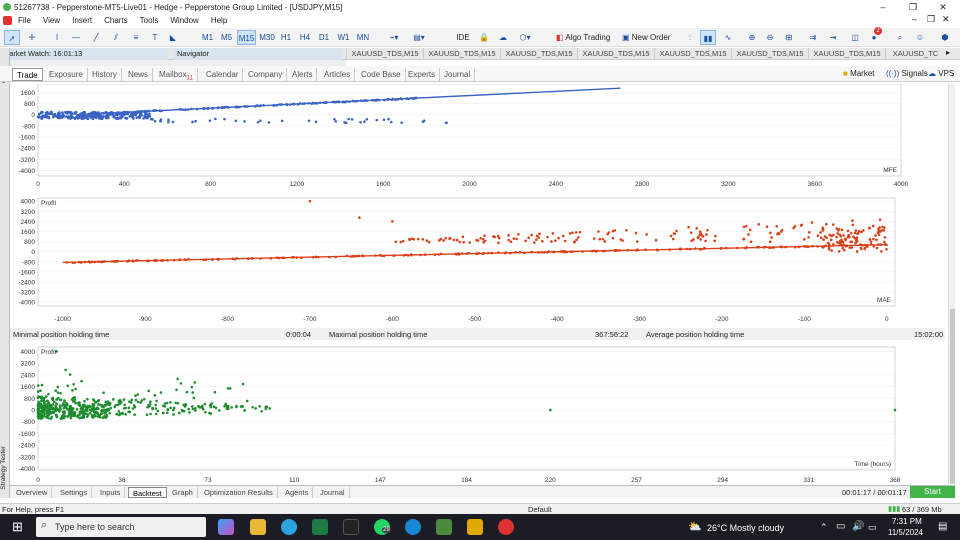  Describe the element at coordinates (32, 37) in the screenshot. I see `crosshair-icon: ✛` at that location.